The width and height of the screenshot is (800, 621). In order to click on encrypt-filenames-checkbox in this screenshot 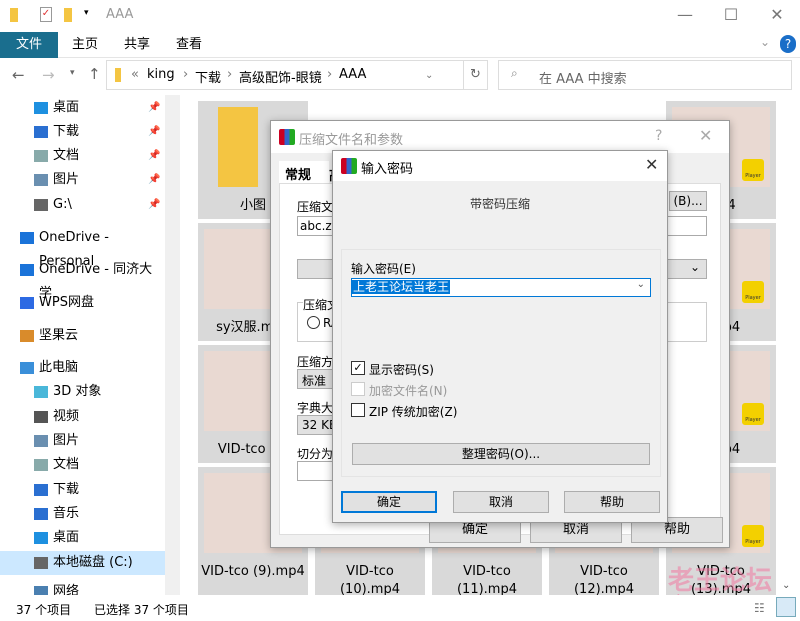, I will do `click(358, 389)`.